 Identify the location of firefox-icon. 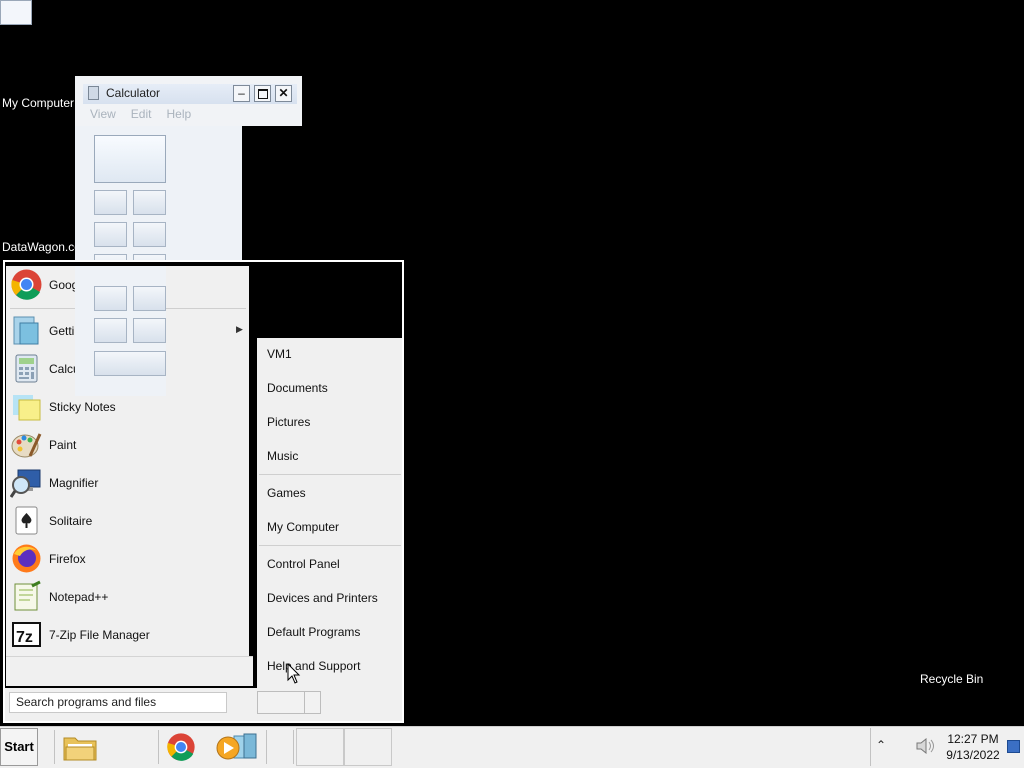
(26, 558).